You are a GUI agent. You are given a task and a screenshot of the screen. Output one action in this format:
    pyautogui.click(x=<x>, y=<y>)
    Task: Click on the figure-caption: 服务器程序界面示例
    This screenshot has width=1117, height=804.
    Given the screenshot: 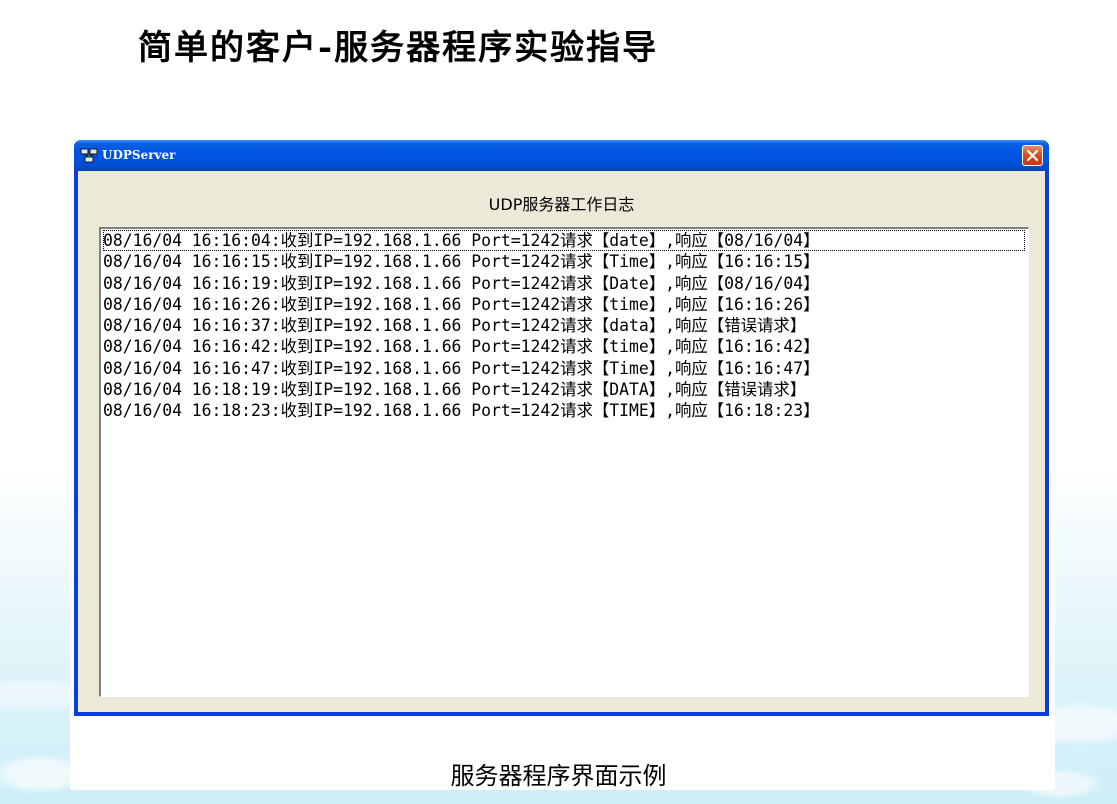 What is the action you would take?
    pyautogui.click(x=558, y=776)
    